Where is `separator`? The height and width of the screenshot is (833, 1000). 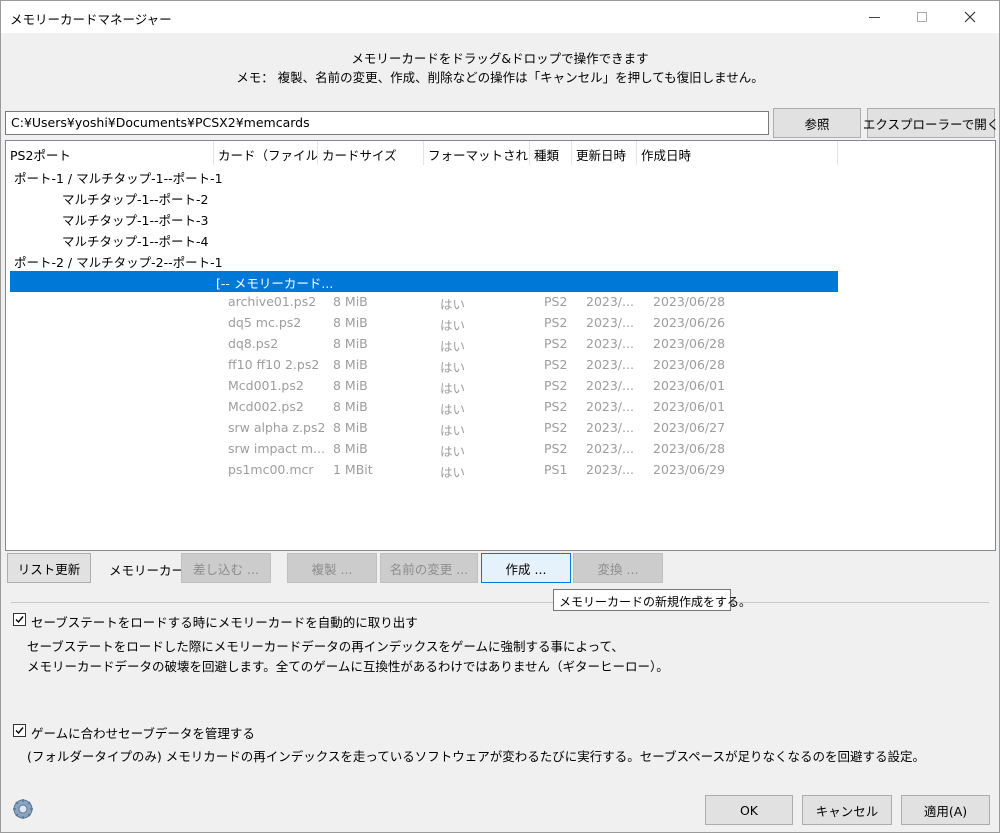
separator is located at coordinates (500, 602).